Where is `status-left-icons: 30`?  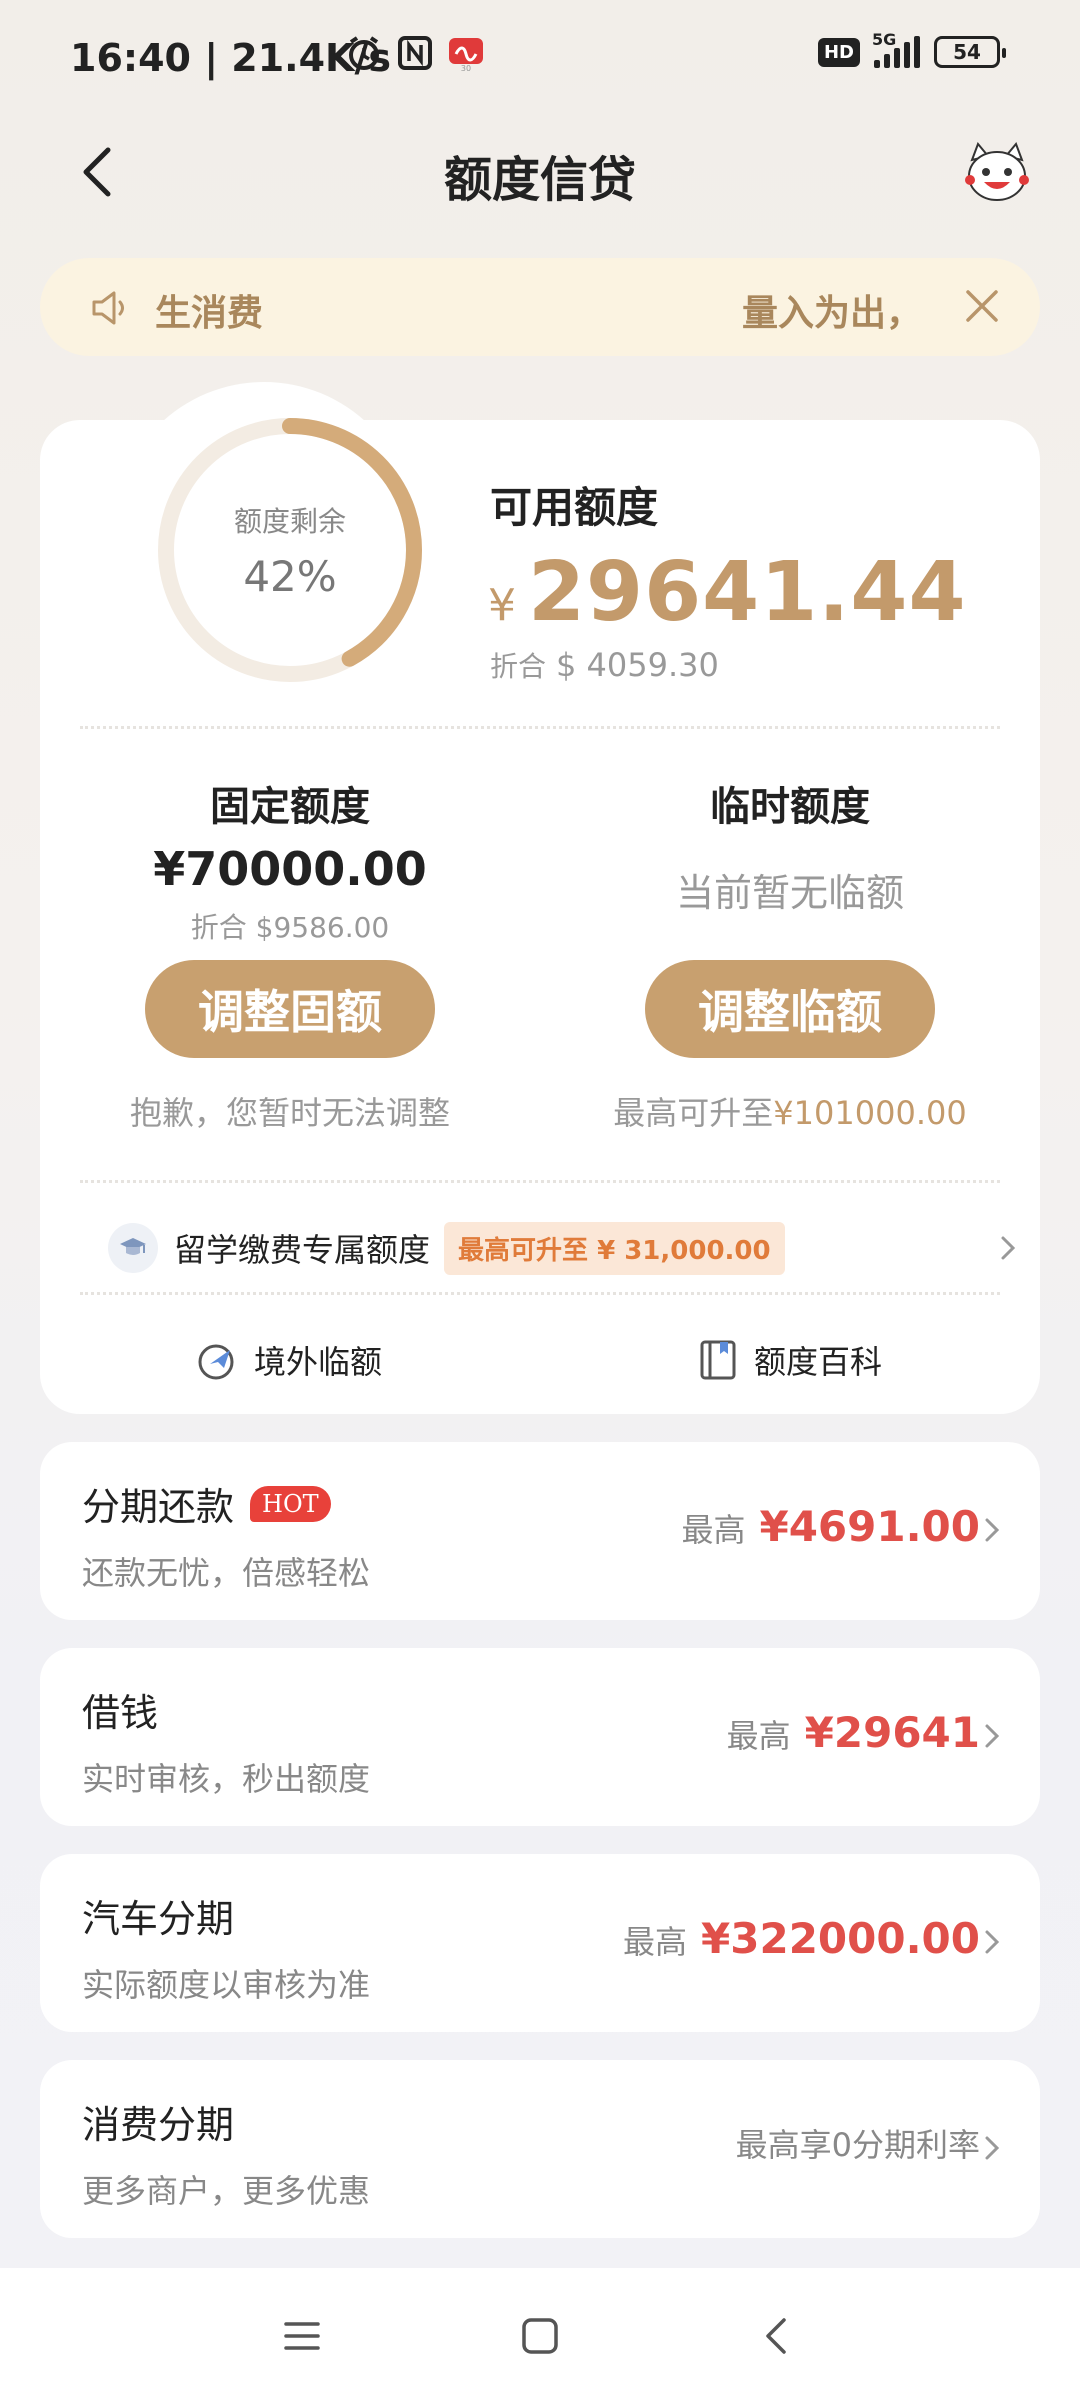 status-left-icons: 30 is located at coordinates (415, 53).